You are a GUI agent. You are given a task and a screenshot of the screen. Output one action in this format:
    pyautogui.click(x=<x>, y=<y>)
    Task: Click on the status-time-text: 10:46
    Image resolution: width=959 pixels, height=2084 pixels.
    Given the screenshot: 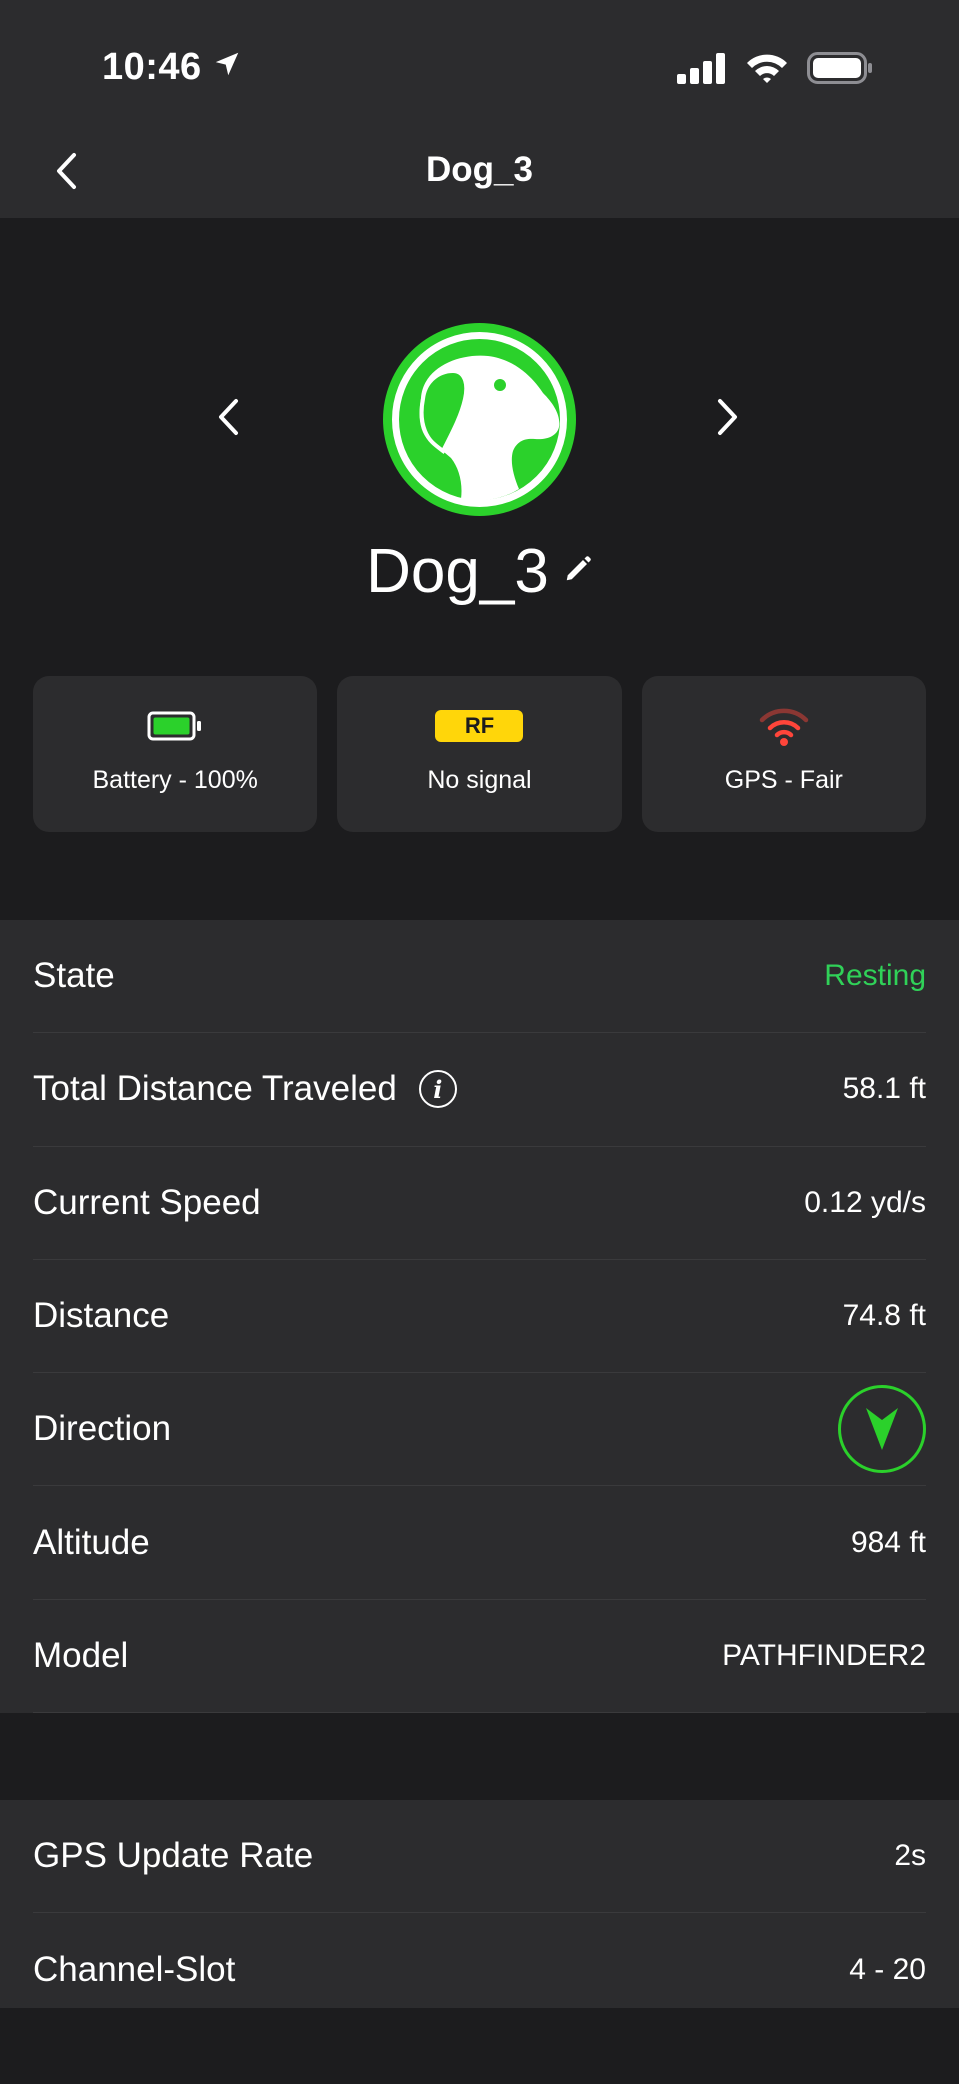 What is the action you would take?
    pyautogui.click(x=152, y=67)
    